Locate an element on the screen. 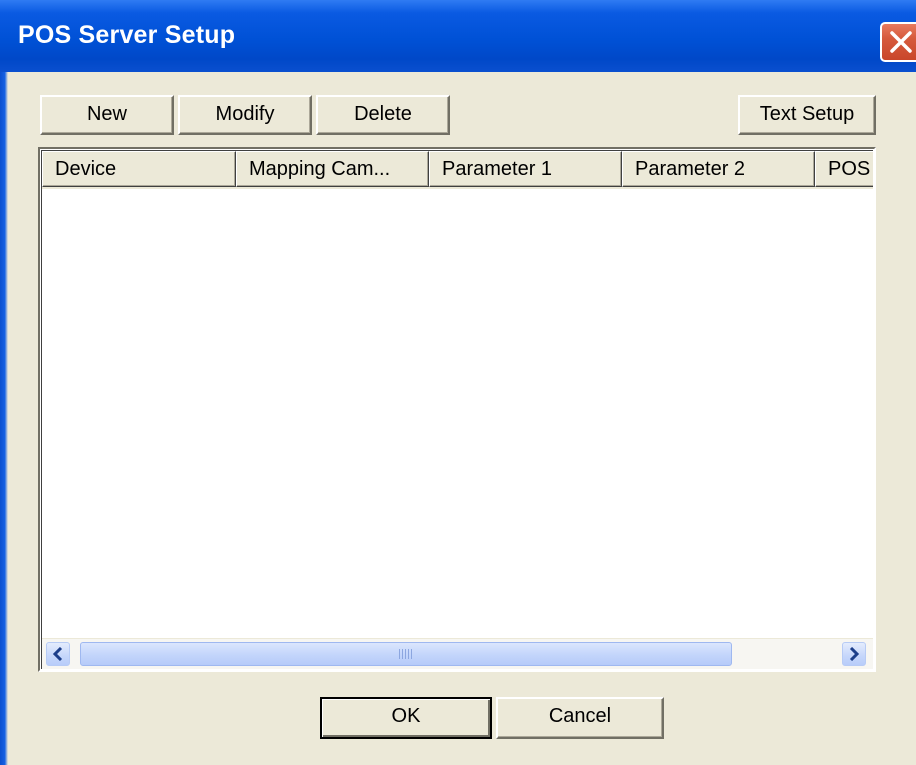  cancel-button: Cancel is located at coordinates (580, 718).